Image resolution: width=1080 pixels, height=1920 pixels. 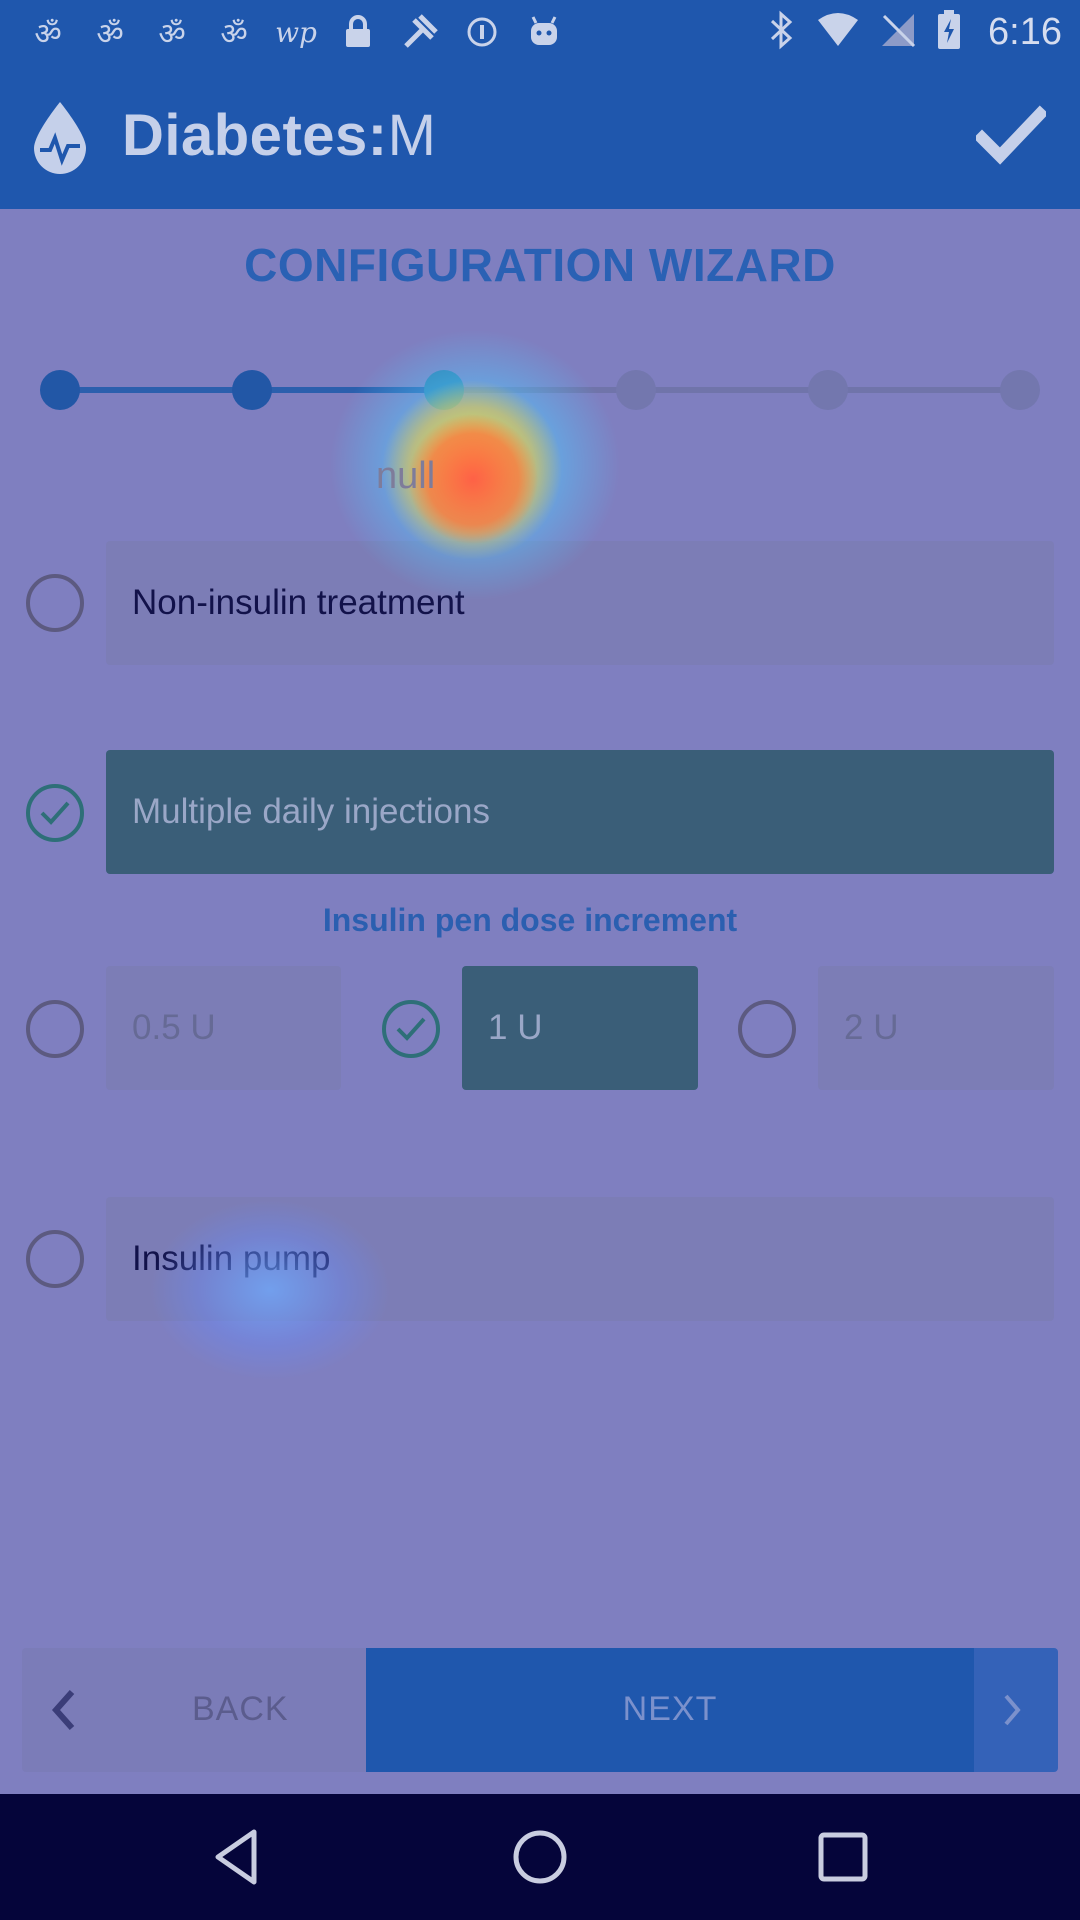 I want to click on increment-0-5-label: 0.5 U, so click(x=174, y=1027).